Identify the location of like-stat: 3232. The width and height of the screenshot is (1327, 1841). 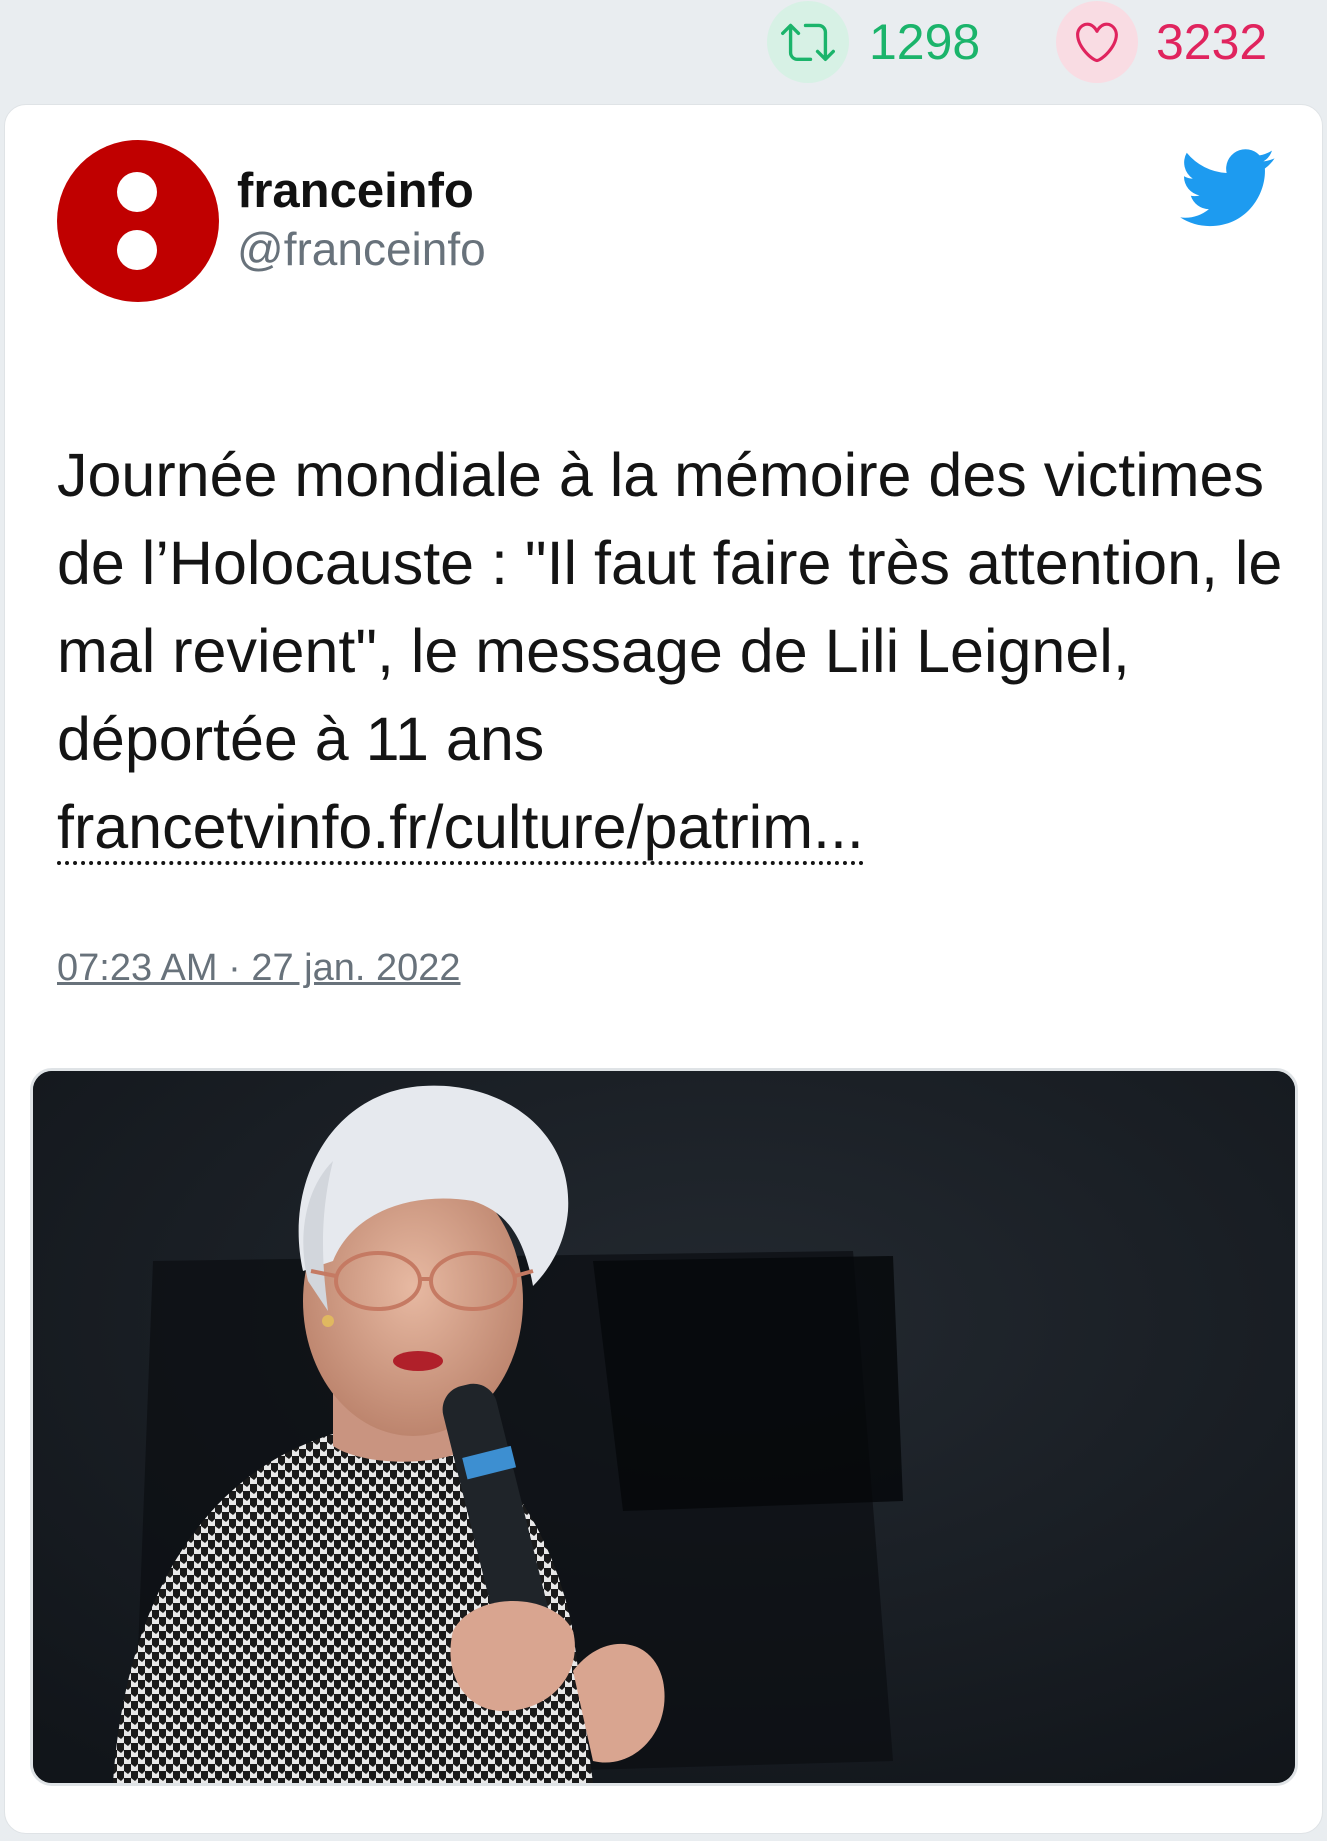
(1162, 42).